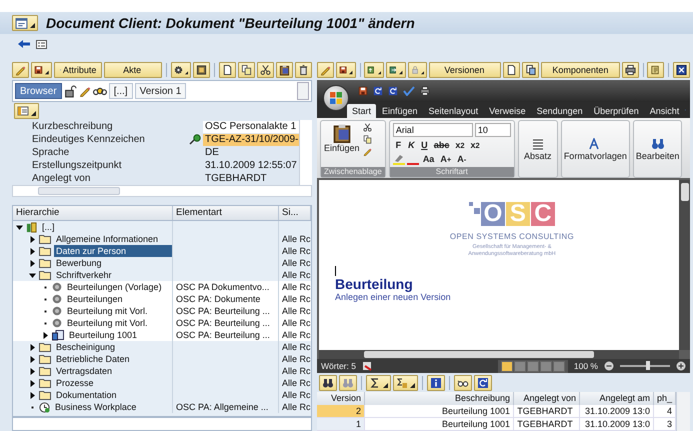 Image resolution: width=693 pixels, height=431 pixels. What do you see at coordinates (112, 407) in the screenshot?
I see `tree-item: Business Workplace` at bounding box center [112, 407].